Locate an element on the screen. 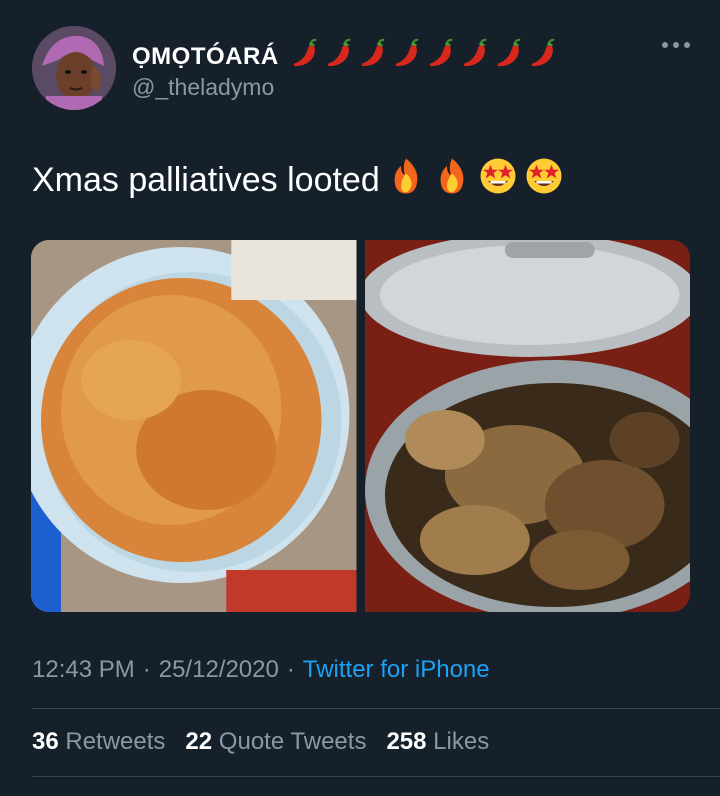 Image resolution: width=720 pixels, height=796 pixels. likes-count: 258 is located at coordinates (406, 741).